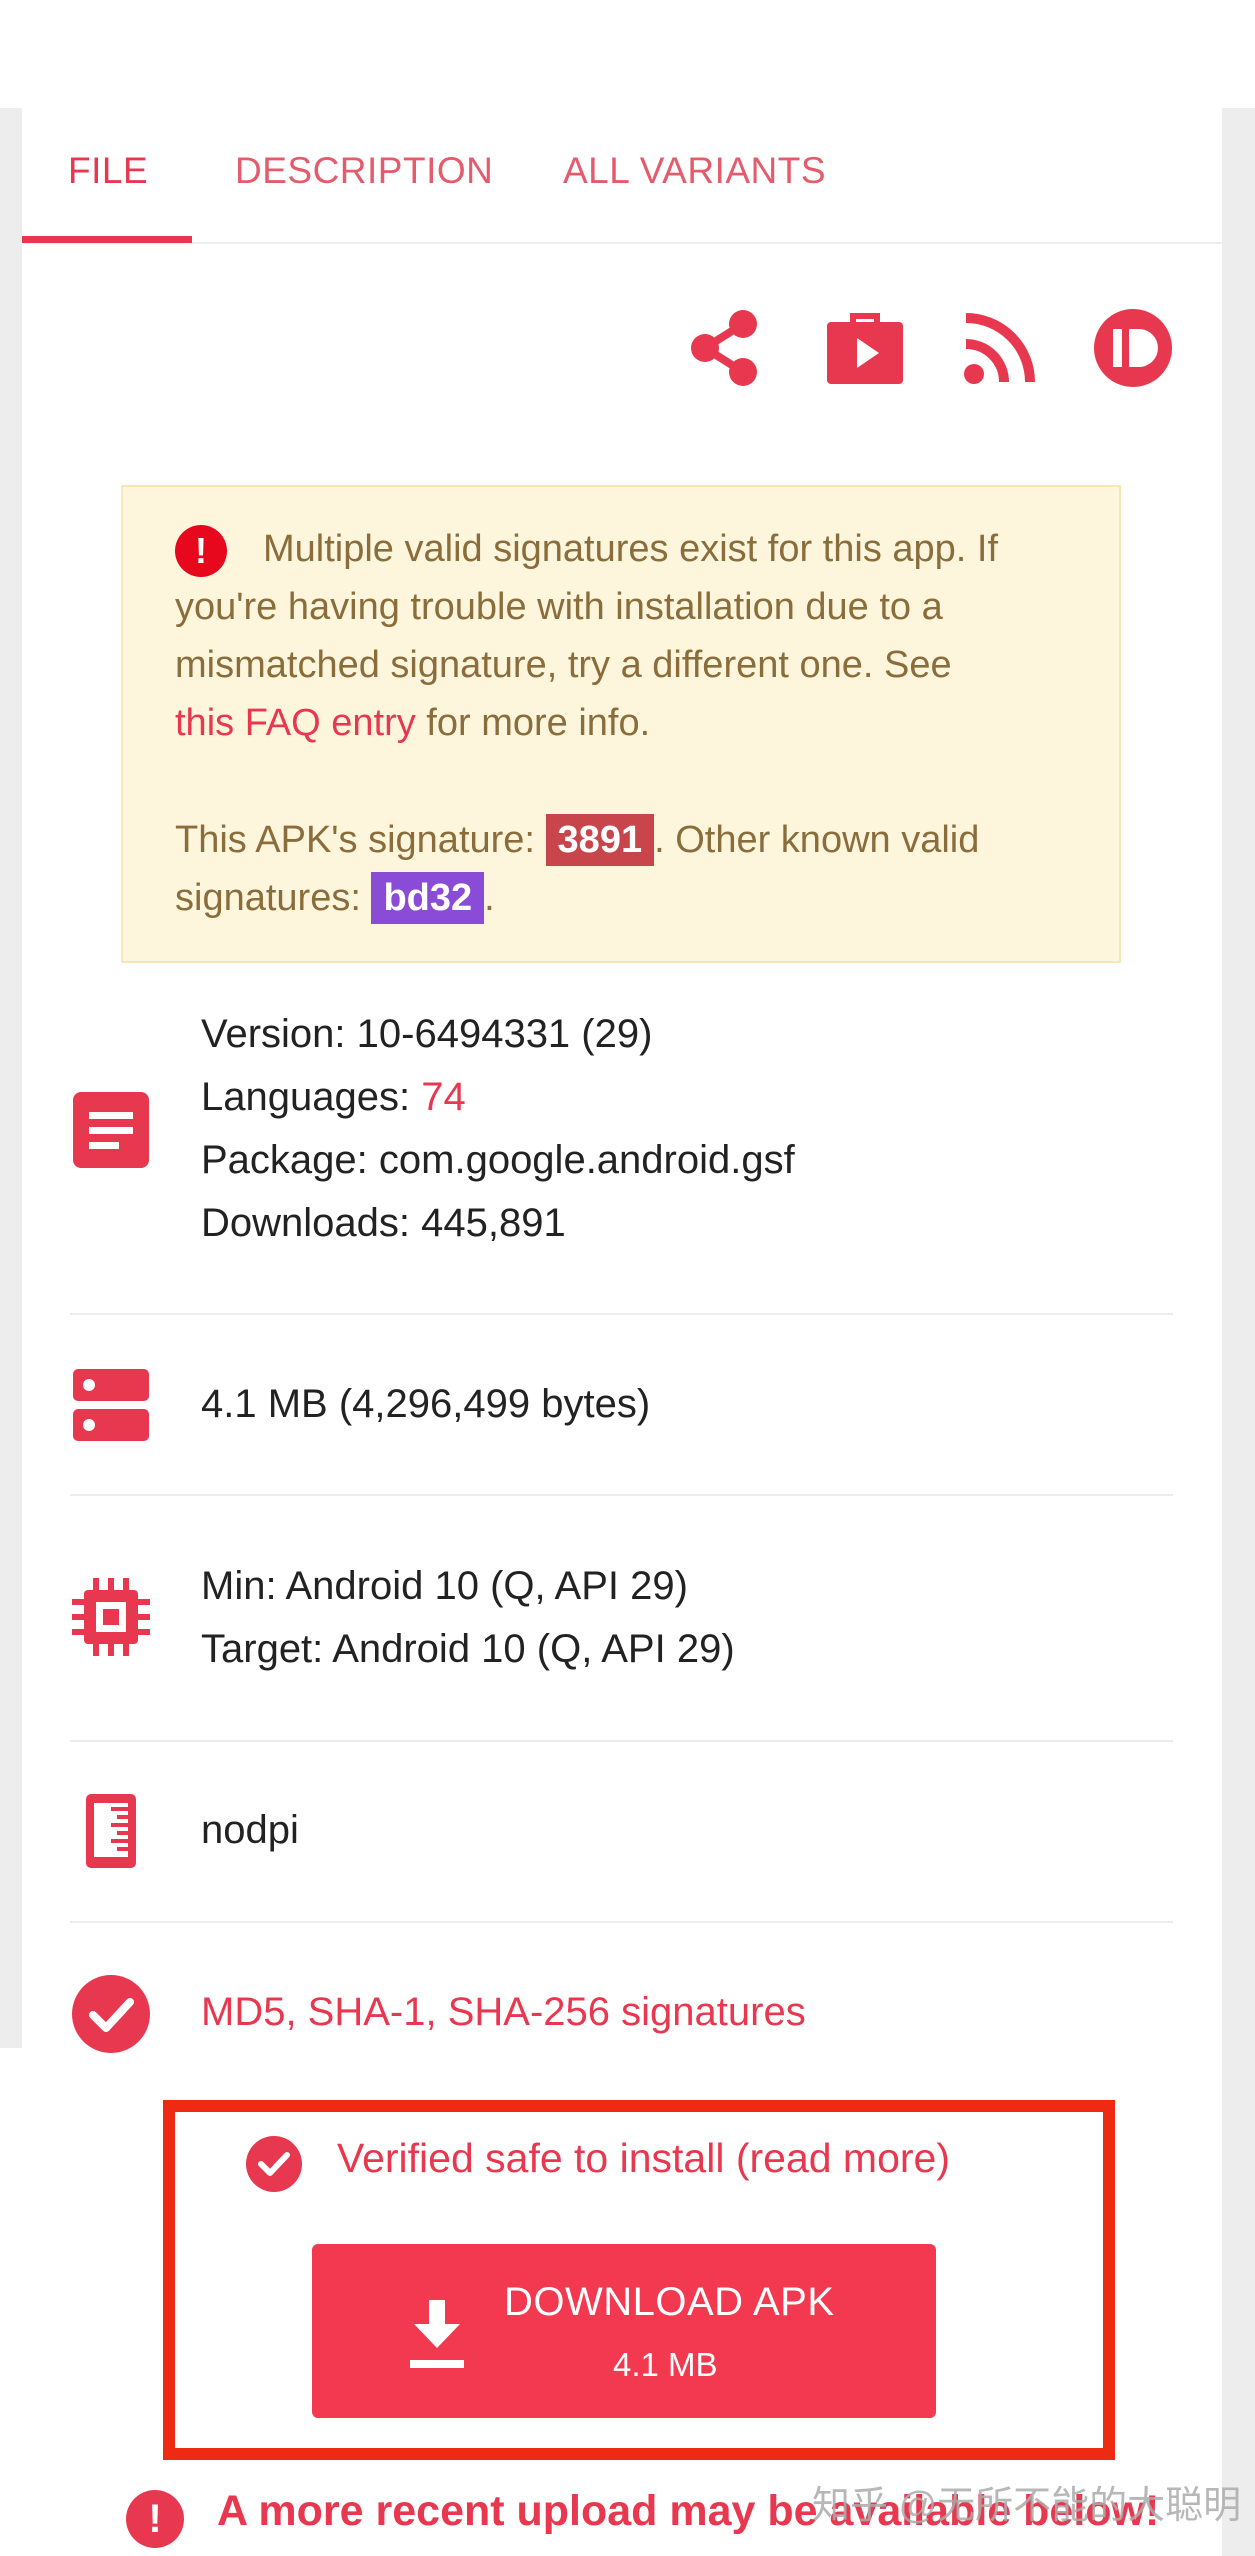 The width and height of the screenshot is (1255, 2556). What do you see at coordinates (111, 1617) in the screenshot?
I see `chip-icon` at bounding box center [111, 1617].